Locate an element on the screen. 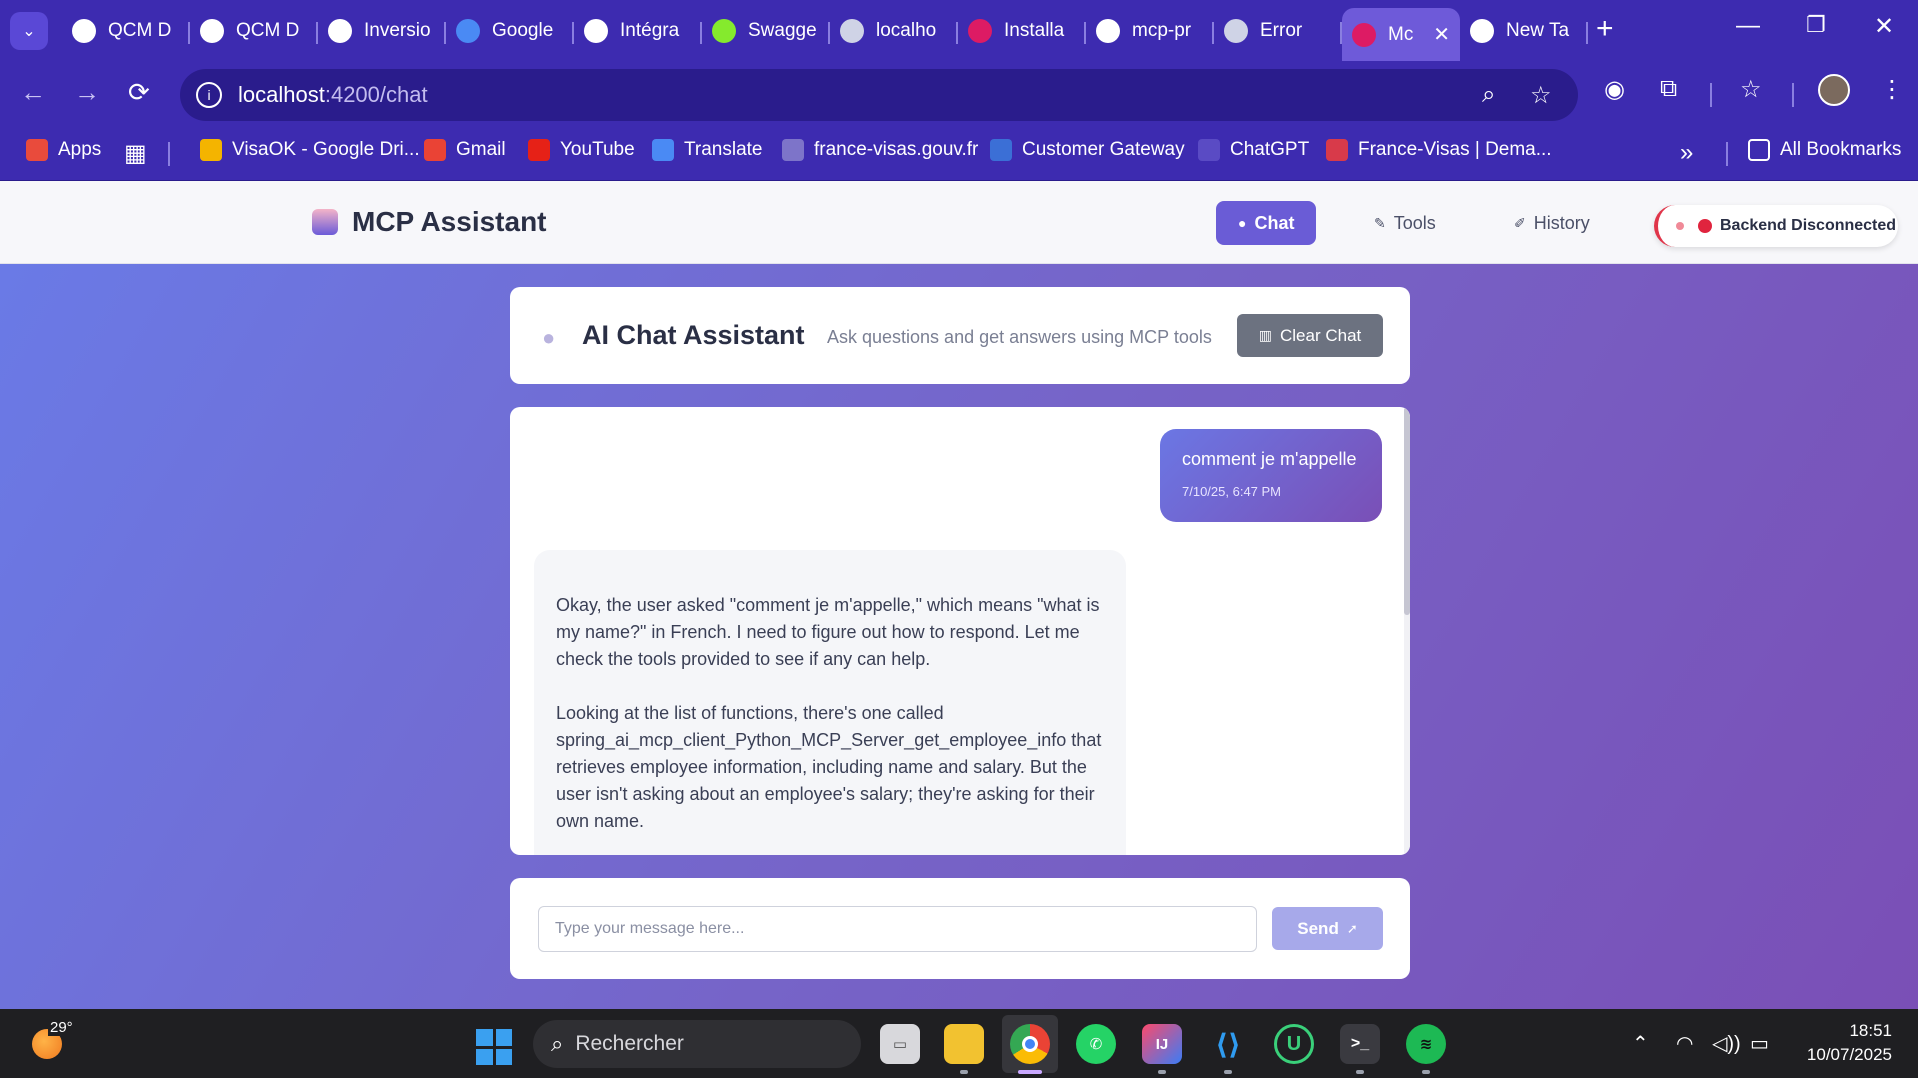  browser-tab: Installa is located at coordinates (1022, 31).